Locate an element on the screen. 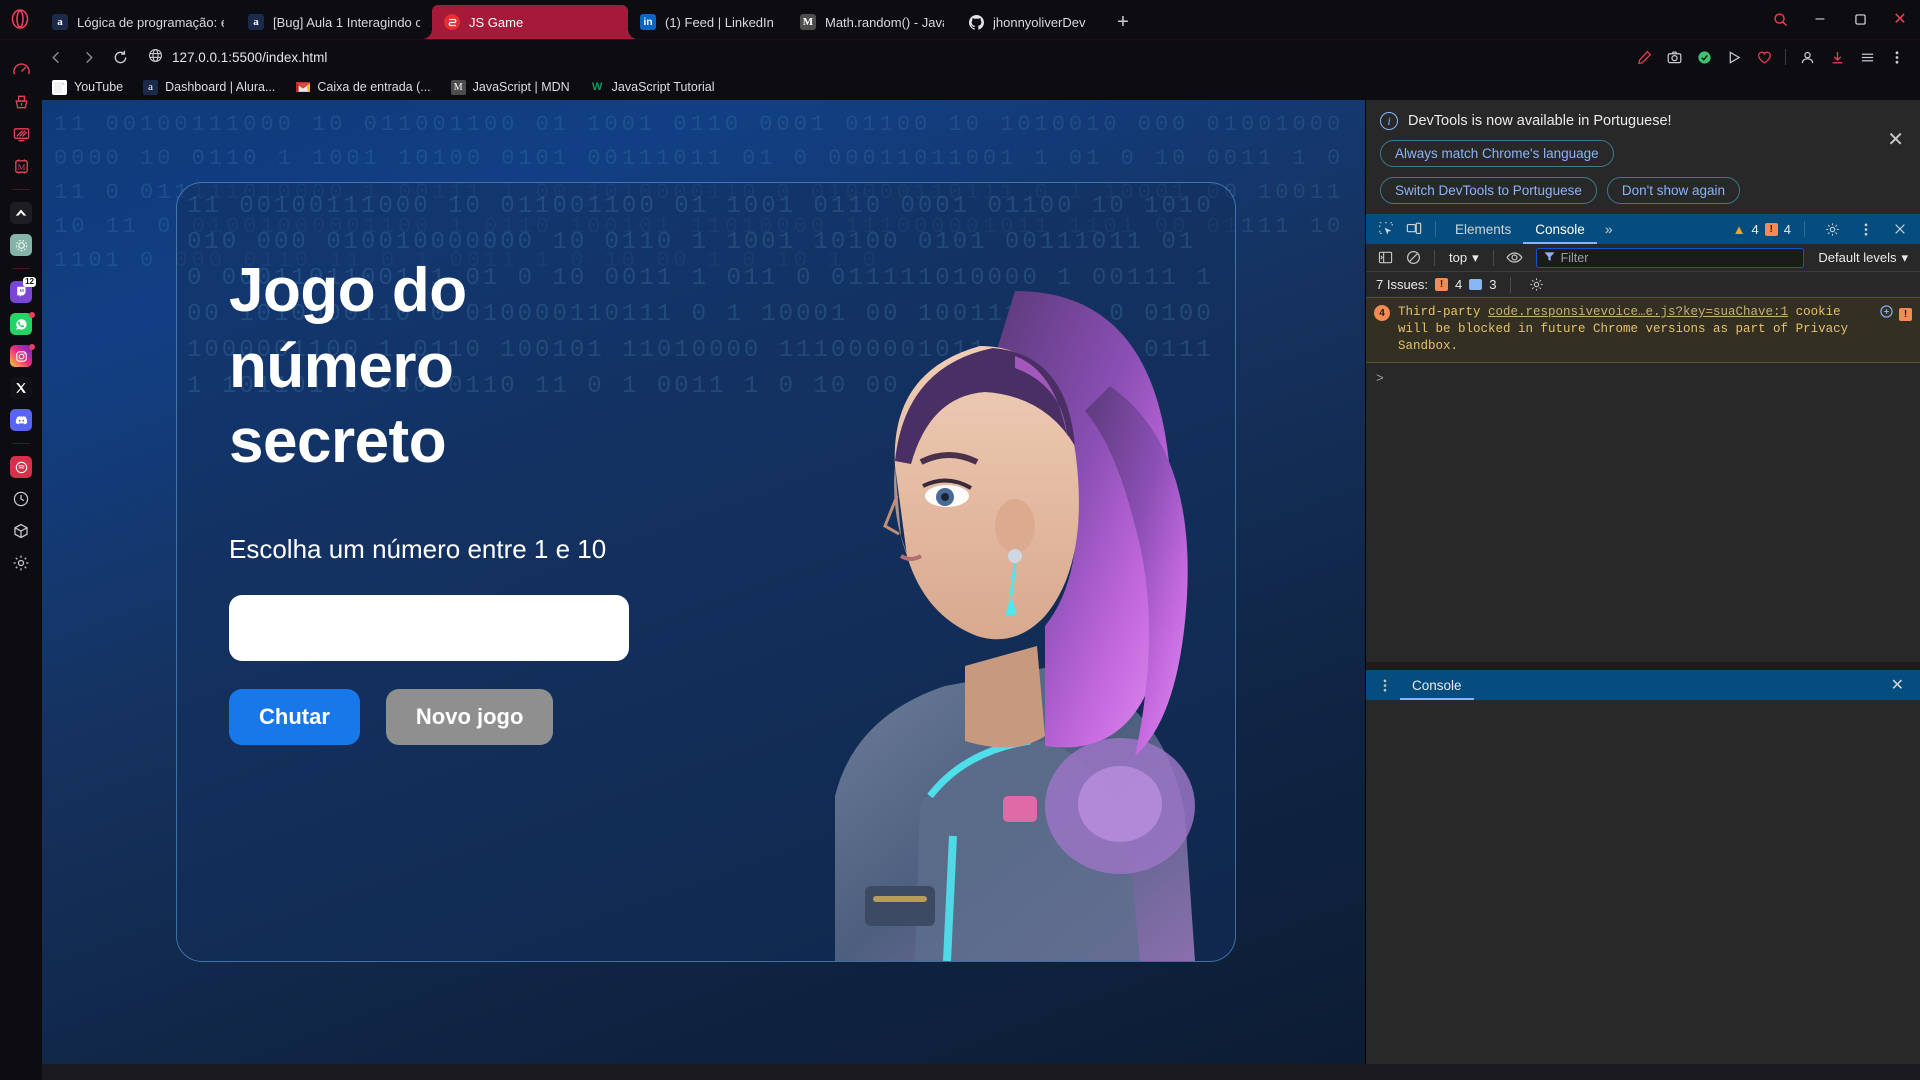 The height and width of the screenshot is (1080, 1920). novo-jogo-button: Novo jogo is located at coordinates (469, 716).